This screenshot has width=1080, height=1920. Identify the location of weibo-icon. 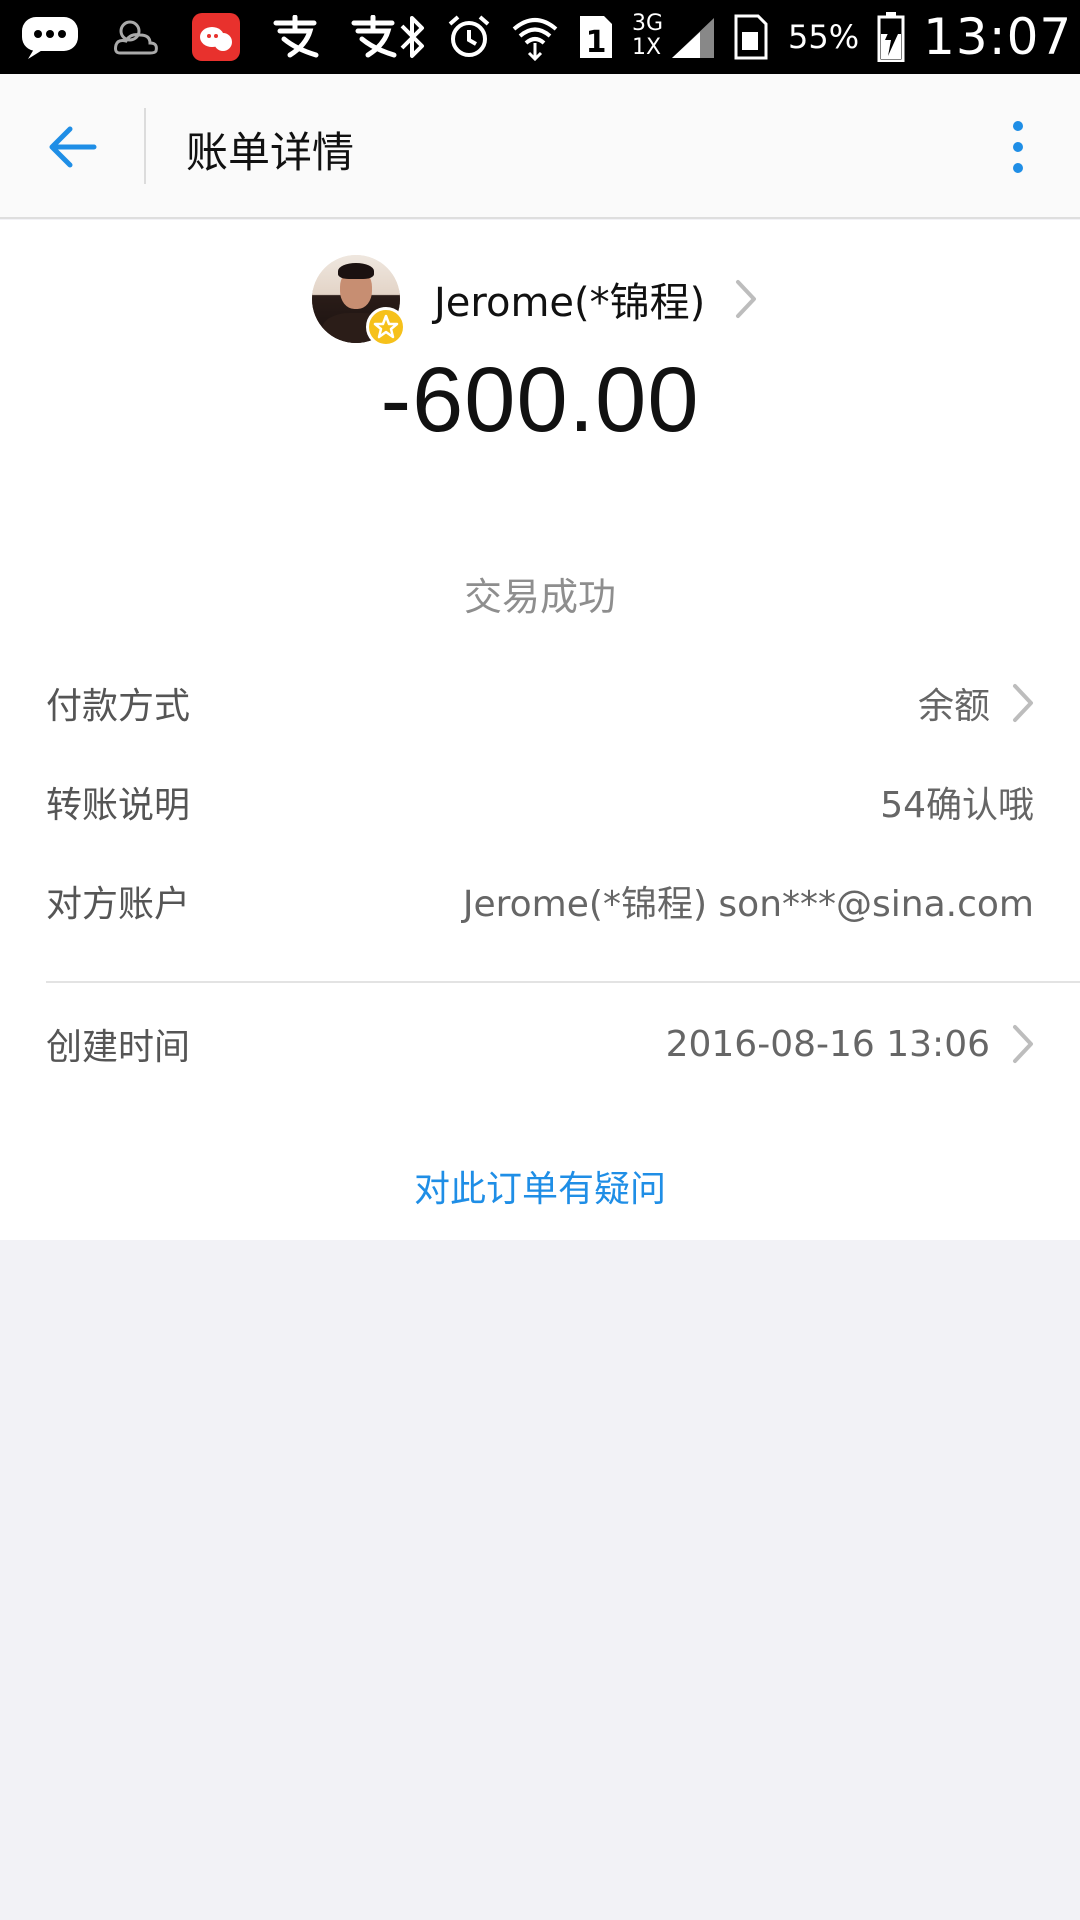
(216, 37).